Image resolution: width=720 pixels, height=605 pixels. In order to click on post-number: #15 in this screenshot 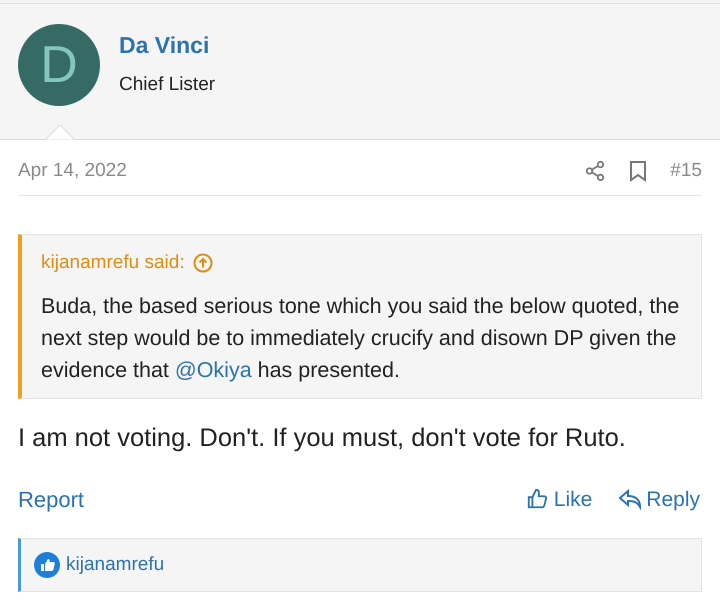, I will do `click(686, 170)`.